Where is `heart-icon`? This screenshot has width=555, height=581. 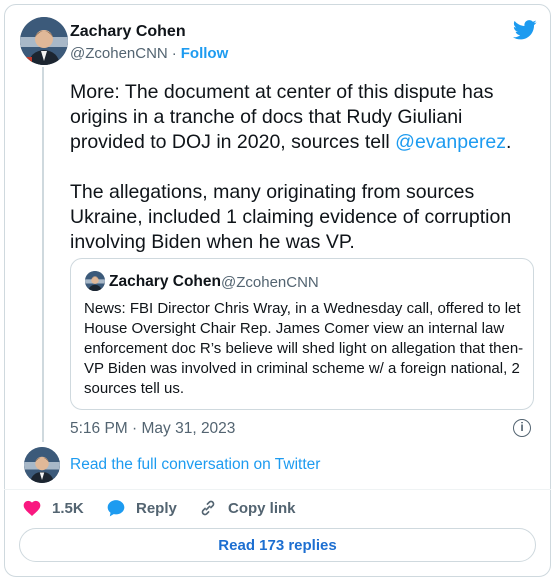 heart-icon is located at coordinates (32, 508).